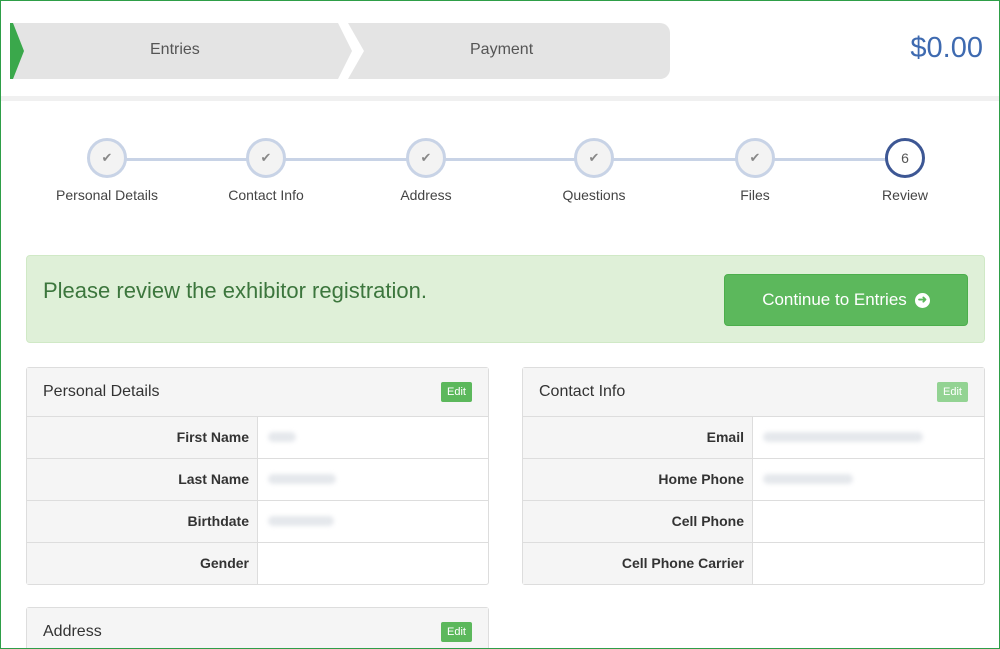 This screenshot has width=1000, height=649. What do you see at coordinates (72, 631) in the screenshot?
I see `panel-title: Address` at bounding box center [72, 631].